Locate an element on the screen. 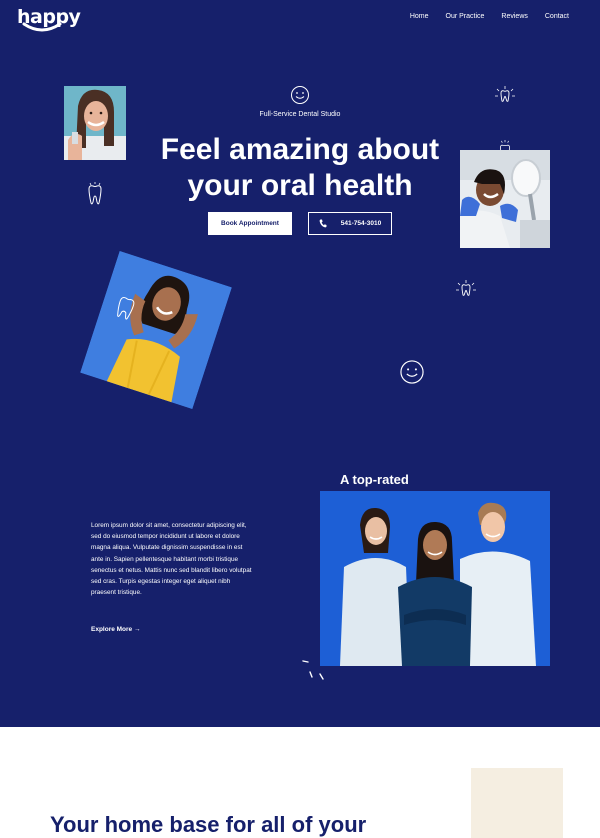 The height and width of the screenshot is (838, 600). team-heading-line-1: A top-rated is located at coordinates (374, 479).